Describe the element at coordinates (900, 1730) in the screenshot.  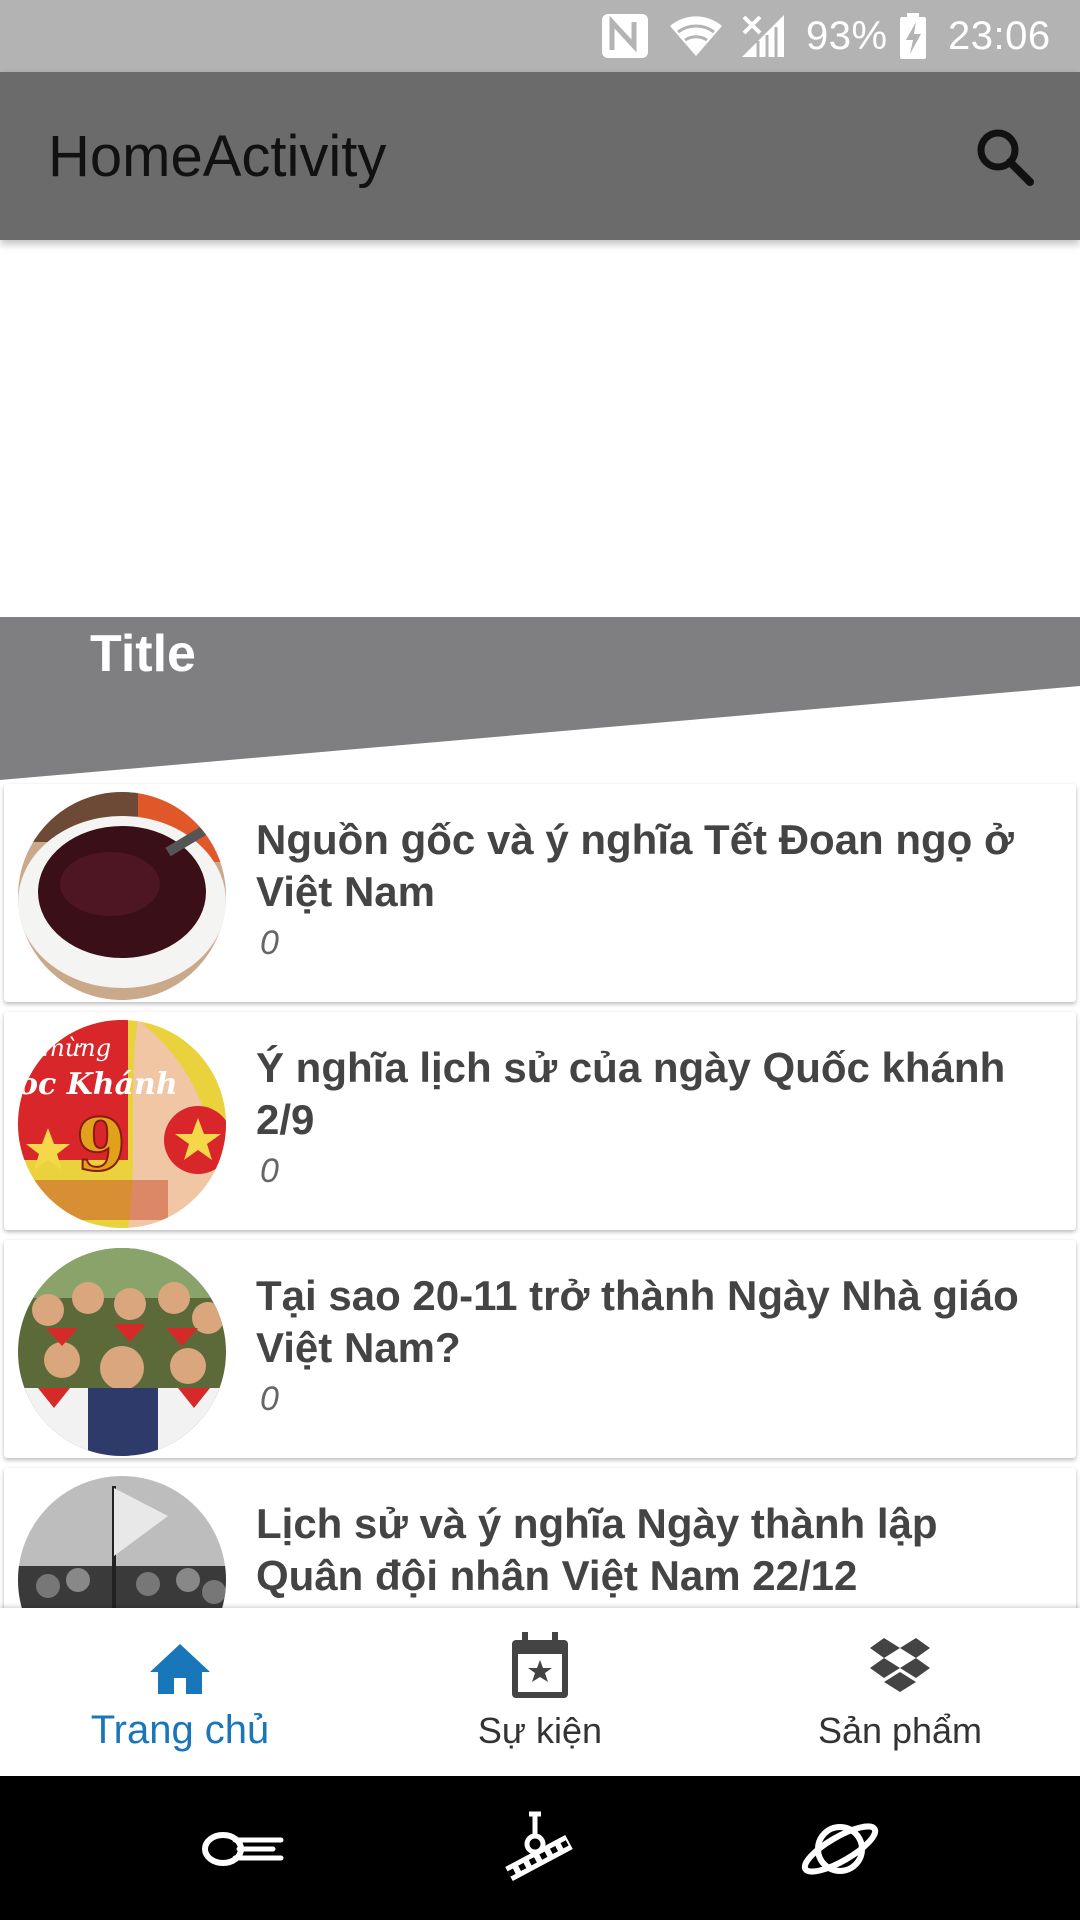
I see `nav-label-products: Sản phẩm` at that location.